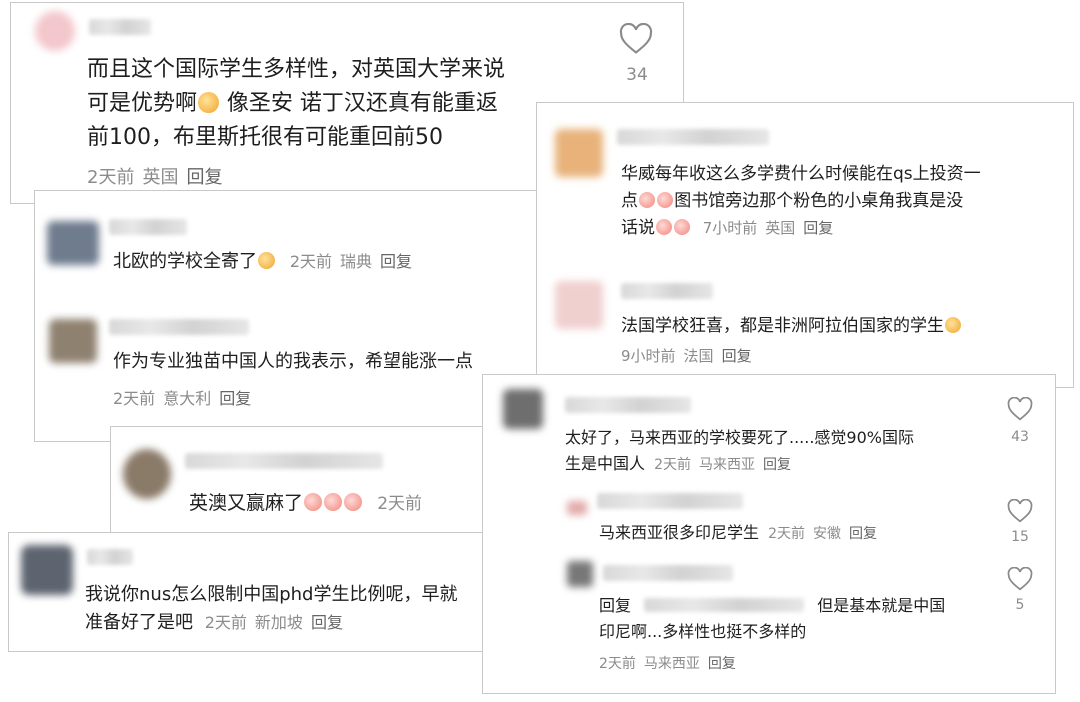 This screenshot has height=702, width=1080. I want to click on comment-meta: 2天前 瑞典 回复, so click(355, 261).